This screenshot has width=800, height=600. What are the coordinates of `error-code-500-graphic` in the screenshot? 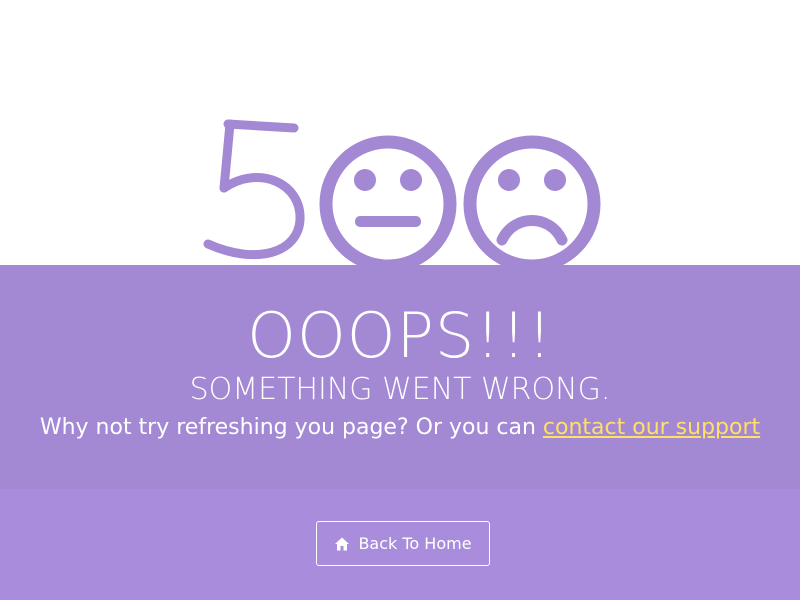 It's located at (402, 192).